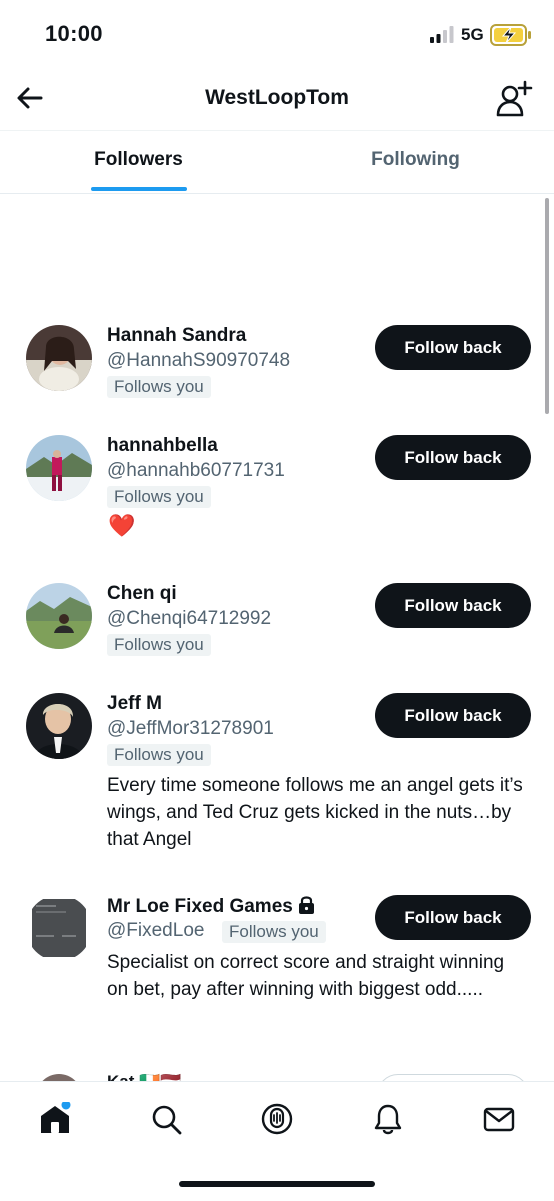 The height and width of the screenshot is (1201, 554). What do you see at coordinates (388, 1119) in the screenshot?
I see `notifications-icon` at bounding box center [388, 1119].